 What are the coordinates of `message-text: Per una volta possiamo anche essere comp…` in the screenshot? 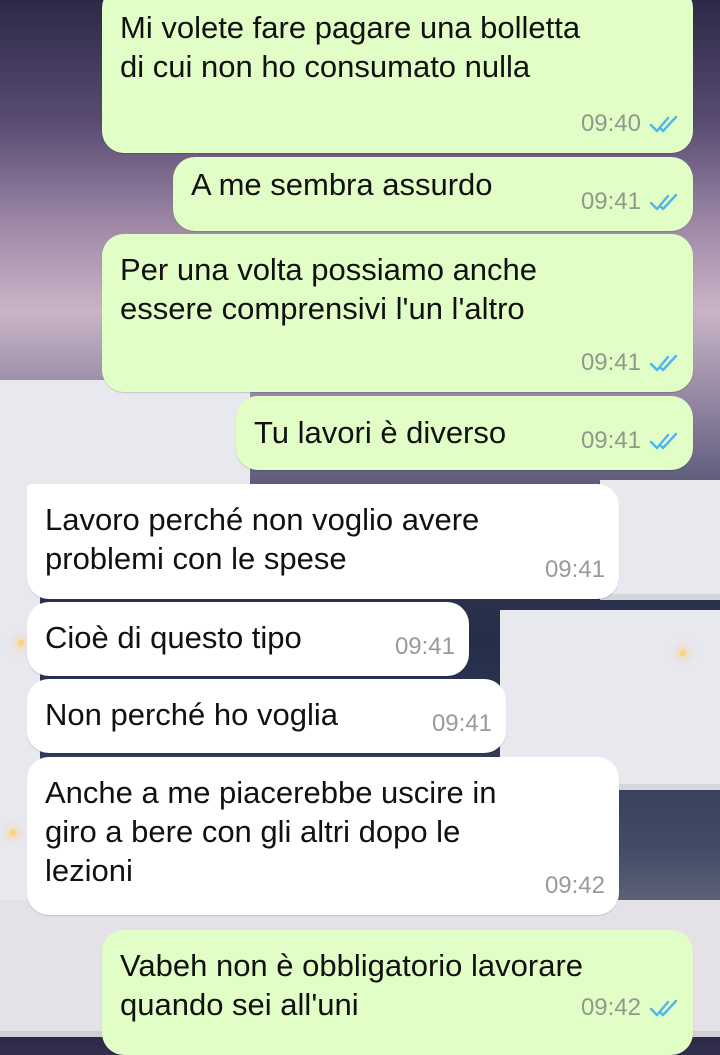 It's located at (329, 289).